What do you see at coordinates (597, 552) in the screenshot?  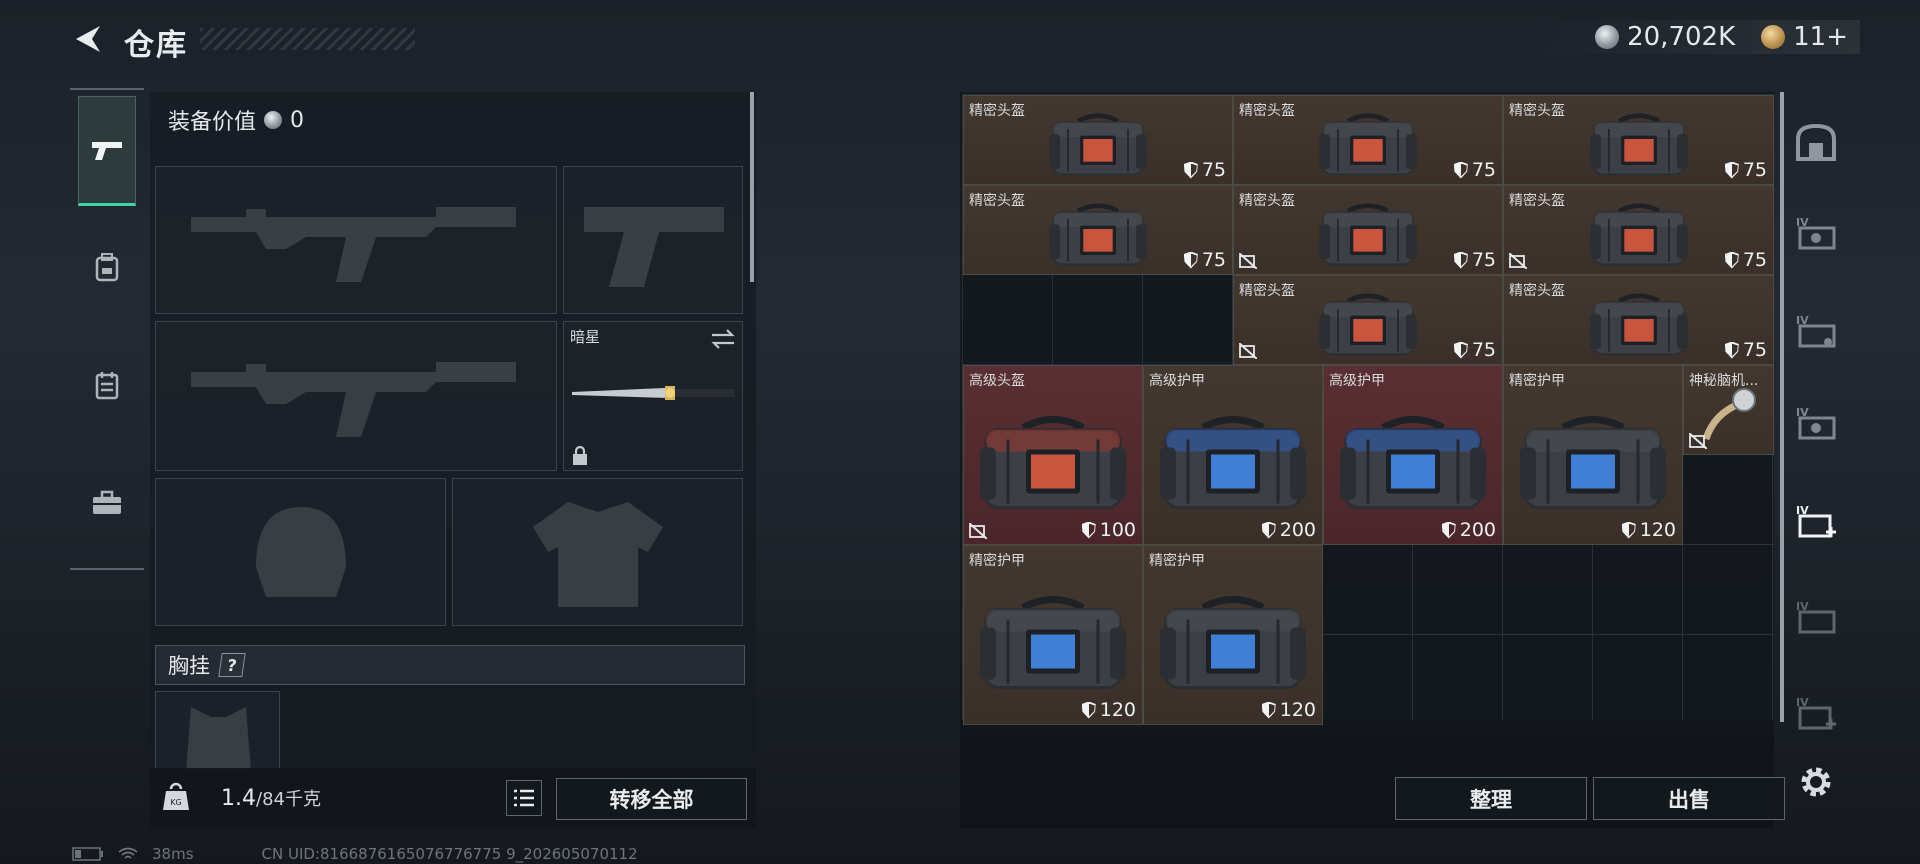 I see `armor-slot` at bounding box center [597, 552].